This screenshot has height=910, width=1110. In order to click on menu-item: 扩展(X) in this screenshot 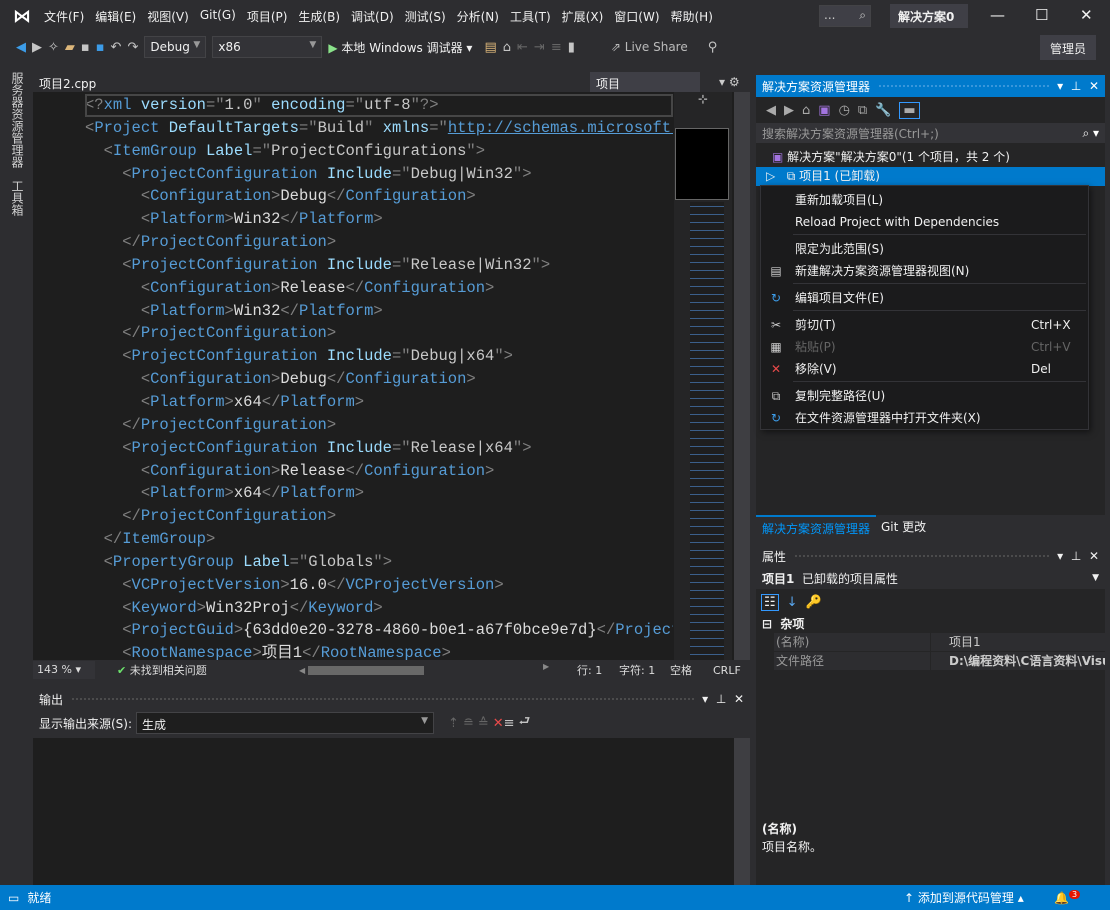, I will do `click(588, 16)`.